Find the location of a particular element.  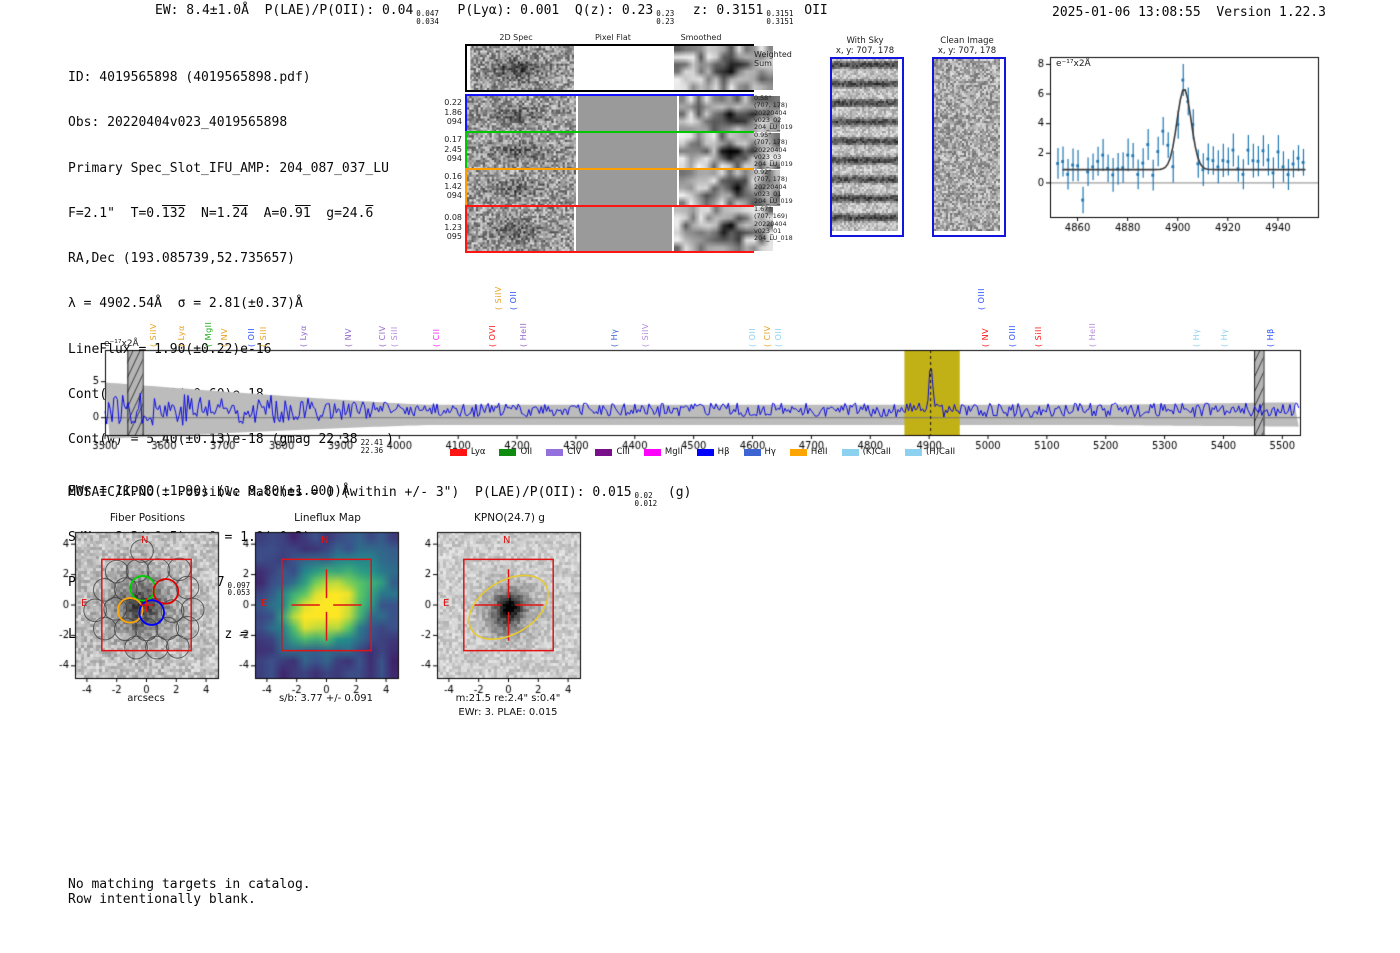

kpno-map-title: KPNO(24.7) g is located at coordinates (509, 518).